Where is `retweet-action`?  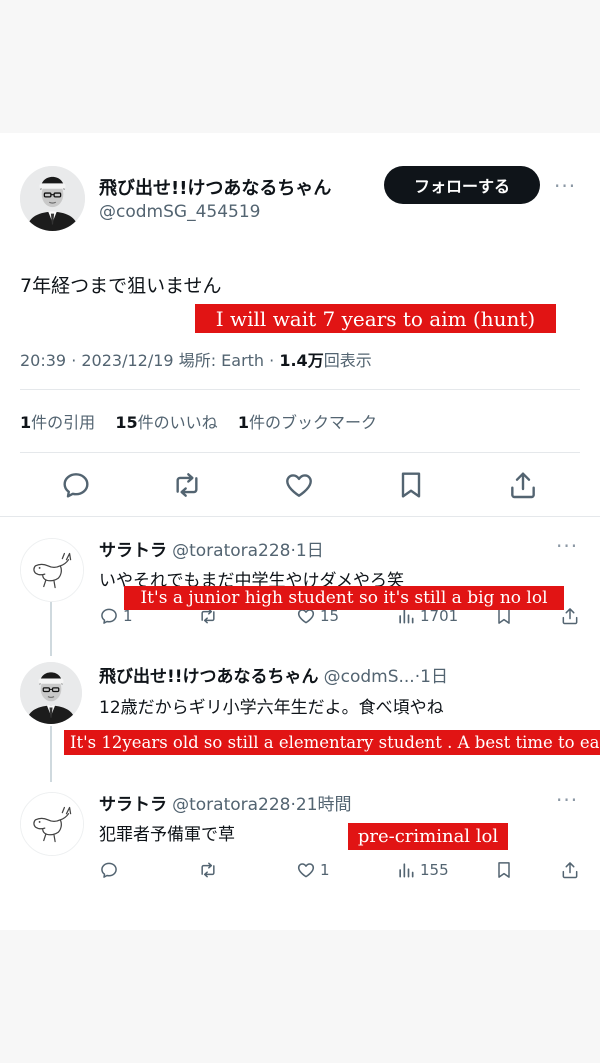
retweet-action is located at coordinates (208, 870).